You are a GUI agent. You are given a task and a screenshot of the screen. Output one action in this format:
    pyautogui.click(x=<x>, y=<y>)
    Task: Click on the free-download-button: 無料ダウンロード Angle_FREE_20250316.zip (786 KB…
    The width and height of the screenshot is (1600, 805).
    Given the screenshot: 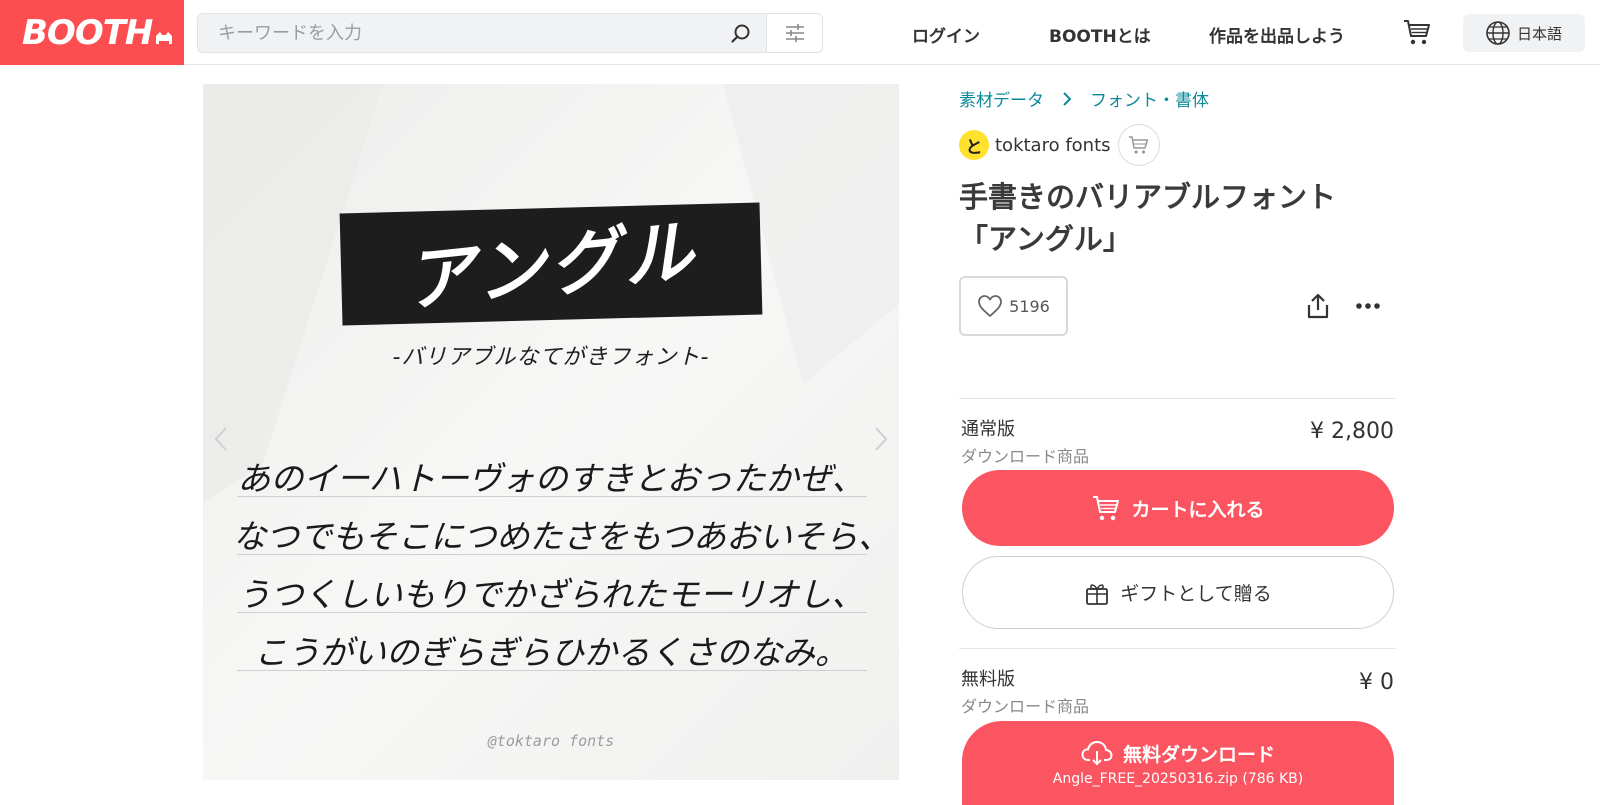 What is the action you would take?
    pyautogui.click(x=1178, y=763)
    